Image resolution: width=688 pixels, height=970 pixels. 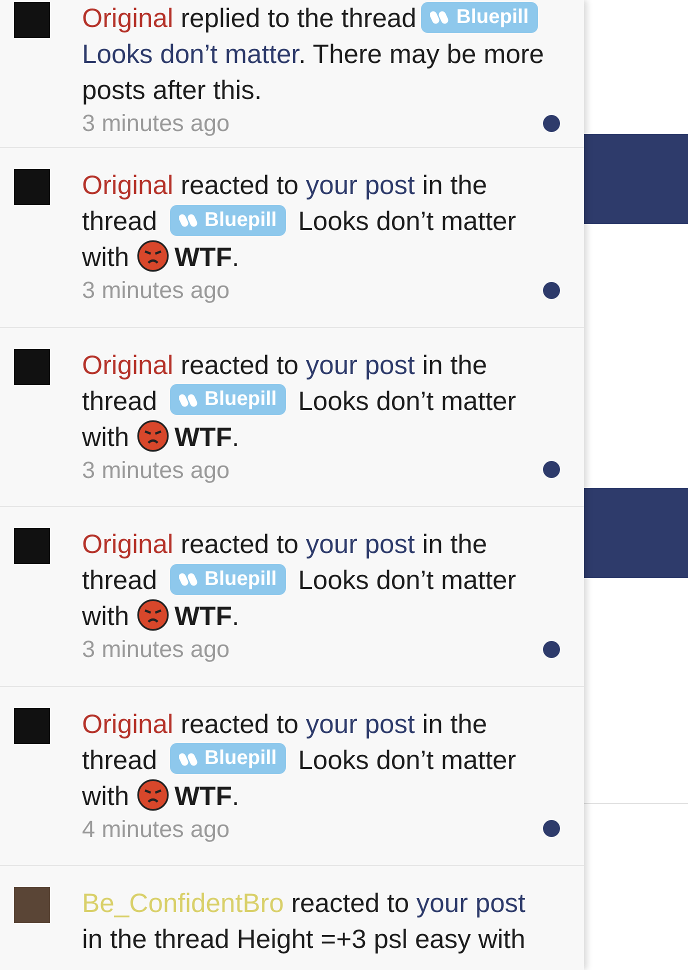 What do you see at coordinates (190, 54) in the screenshot?
I see `post-link: Looks don’t matter` at bounding box center [190, 54].